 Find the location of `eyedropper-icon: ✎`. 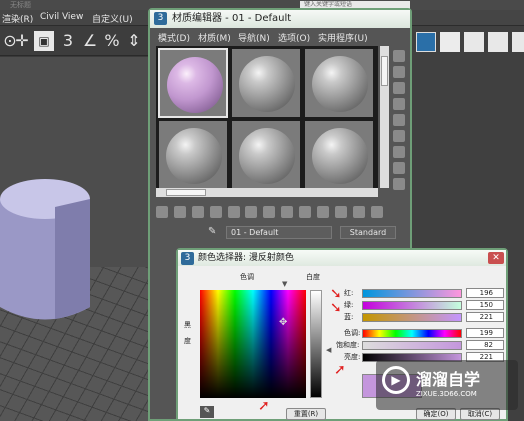

eyedropper-icon: ✎ is located at coordinates (214, 232).